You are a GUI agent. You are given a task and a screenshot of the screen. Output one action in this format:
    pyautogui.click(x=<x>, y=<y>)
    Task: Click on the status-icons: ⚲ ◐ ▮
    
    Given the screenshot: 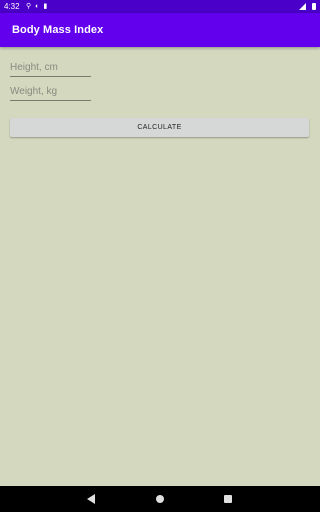 What is the action you would take?
    pyautogui.click(x=36, y=6)
    